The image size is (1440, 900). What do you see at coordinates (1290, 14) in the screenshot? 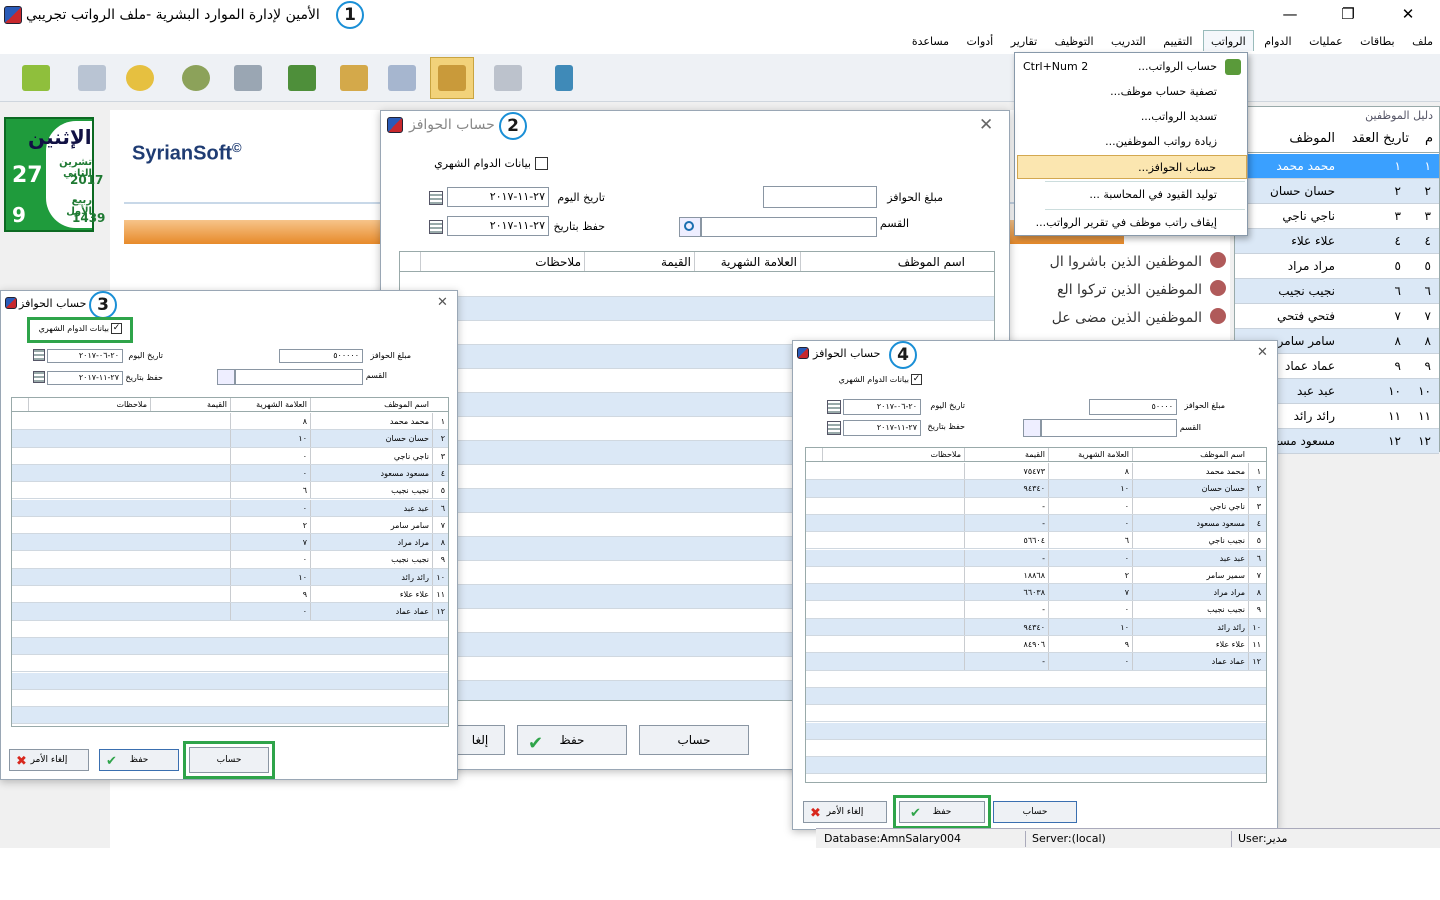
I see `minimize-button: —` at bounding box center [1290, 14].